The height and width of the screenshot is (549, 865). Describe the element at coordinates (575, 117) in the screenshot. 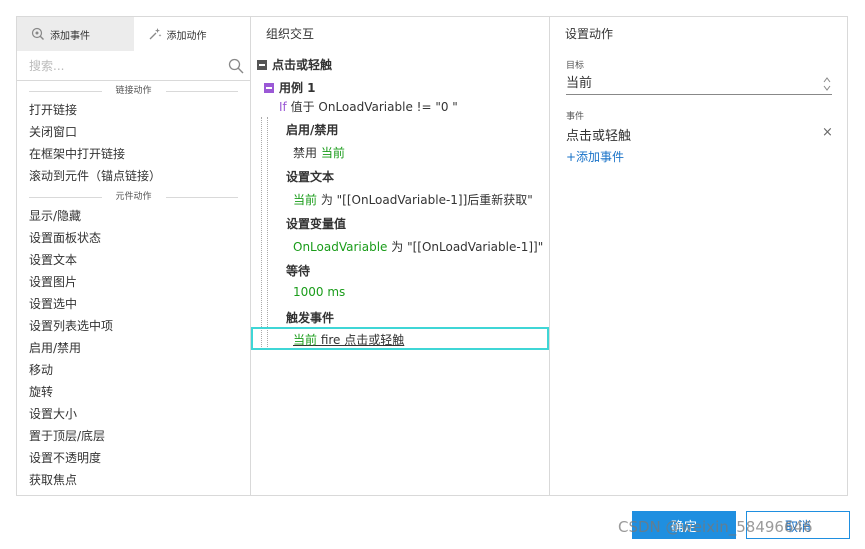

I see `event-label: 事件` at that location.